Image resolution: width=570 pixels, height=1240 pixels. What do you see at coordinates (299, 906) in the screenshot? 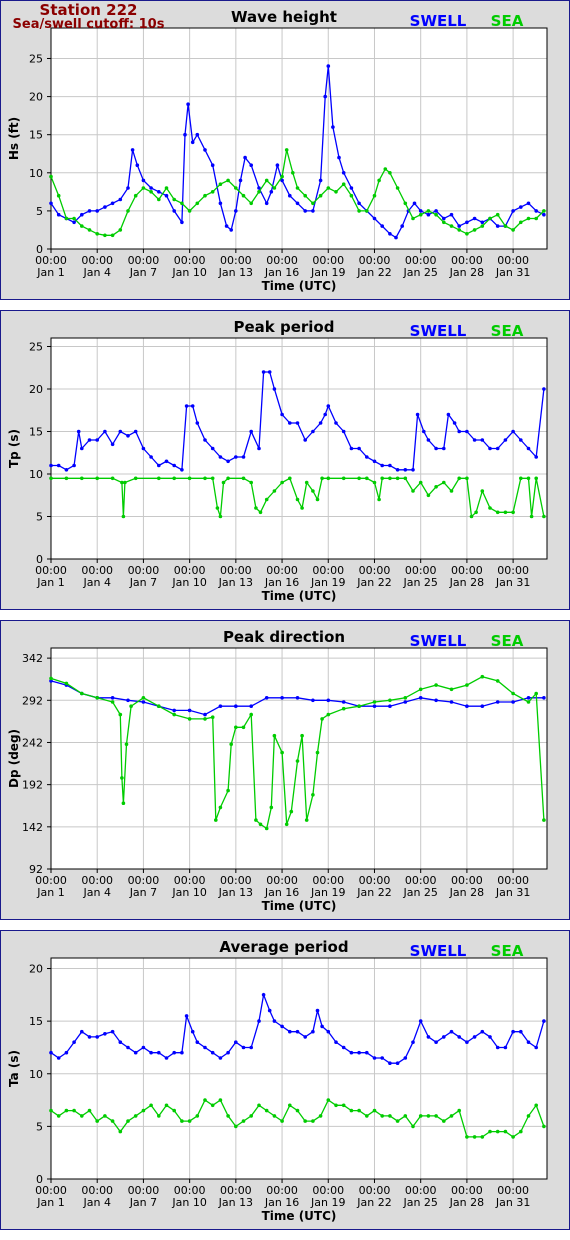
I see `x-axis-label: Time (UTC)` at bounding box center [299, 906].